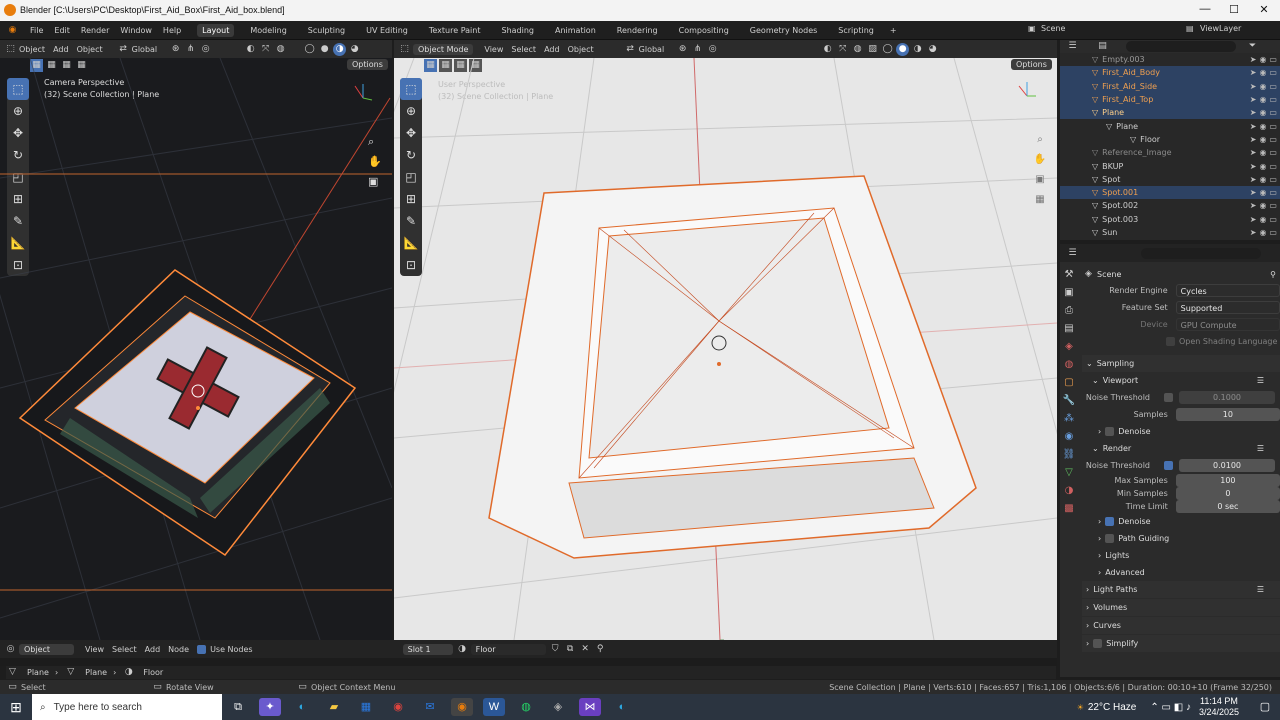 This screenshot has height=720, width=1280. I want to click on maximize-button: ☐, so click(1234, 9).